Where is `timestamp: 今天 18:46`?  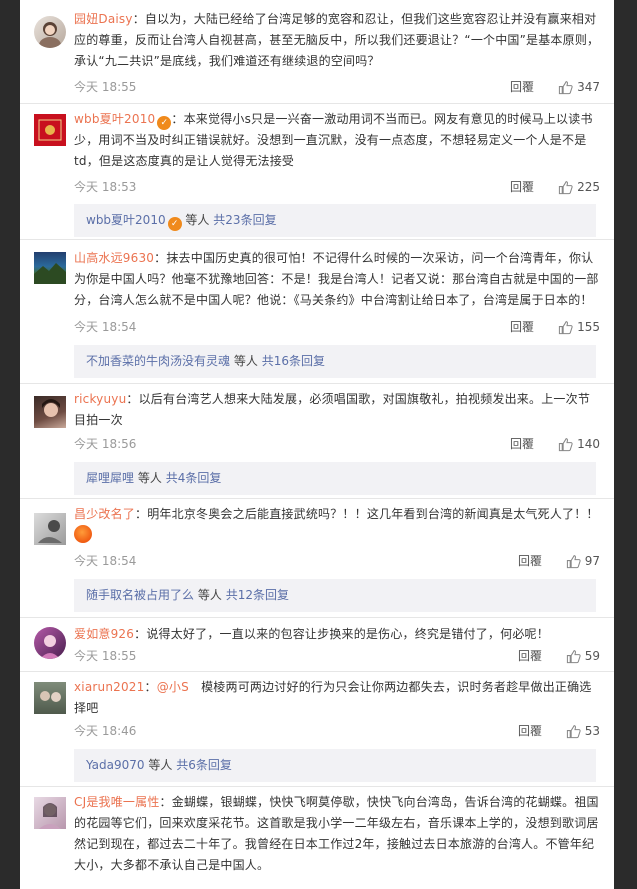 timestamp: 今天 18:46 is located at coordinates (105, 731).